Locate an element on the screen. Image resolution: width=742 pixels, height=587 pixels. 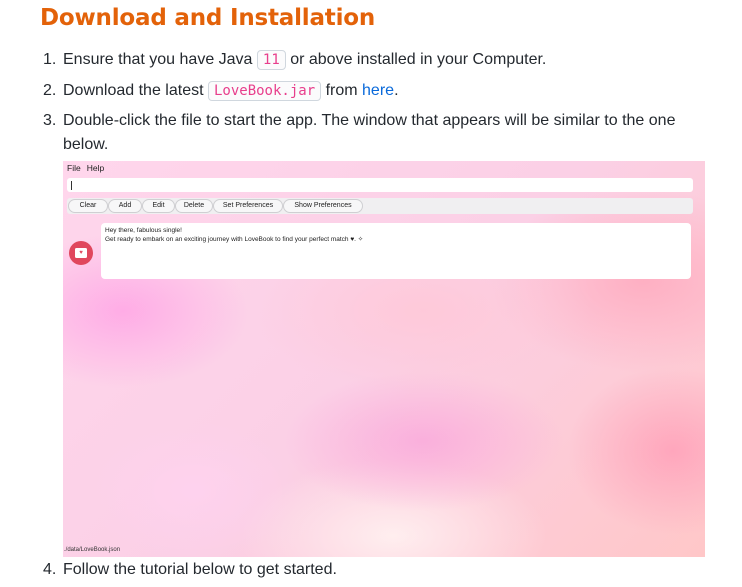
heart-envelope-icon: ♥ is located at coordinates (81, 253).